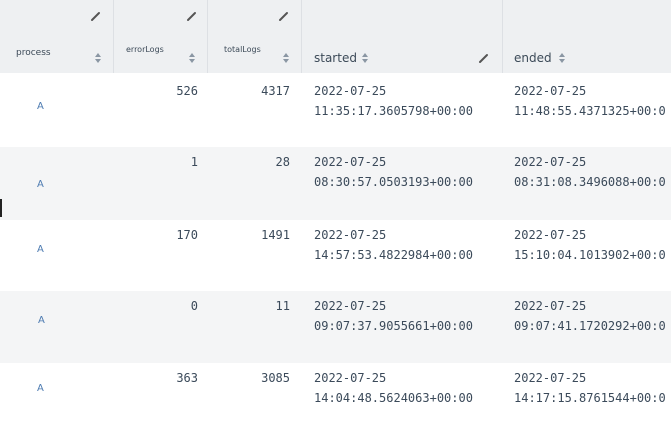 The height and width of the screenshot is (422, 671). Describe the element at coordinates (590, 172) in the screenshot. I see `cell-ended: 2022-07-25 08:31:08.3496088+00:0` at that location.